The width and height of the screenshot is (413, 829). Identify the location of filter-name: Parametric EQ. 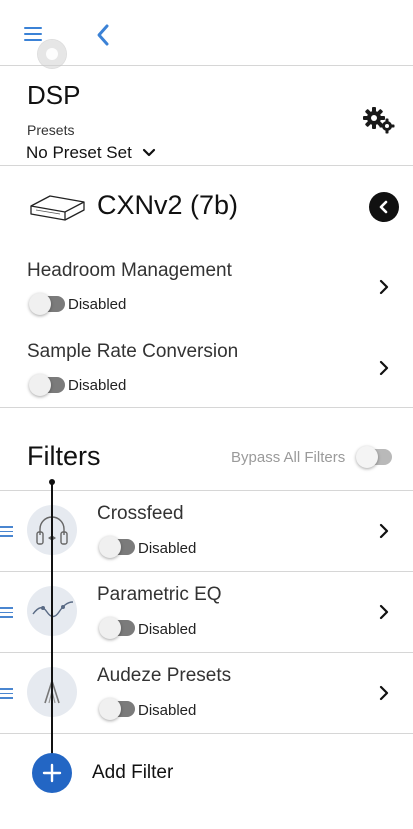
(159, 594).